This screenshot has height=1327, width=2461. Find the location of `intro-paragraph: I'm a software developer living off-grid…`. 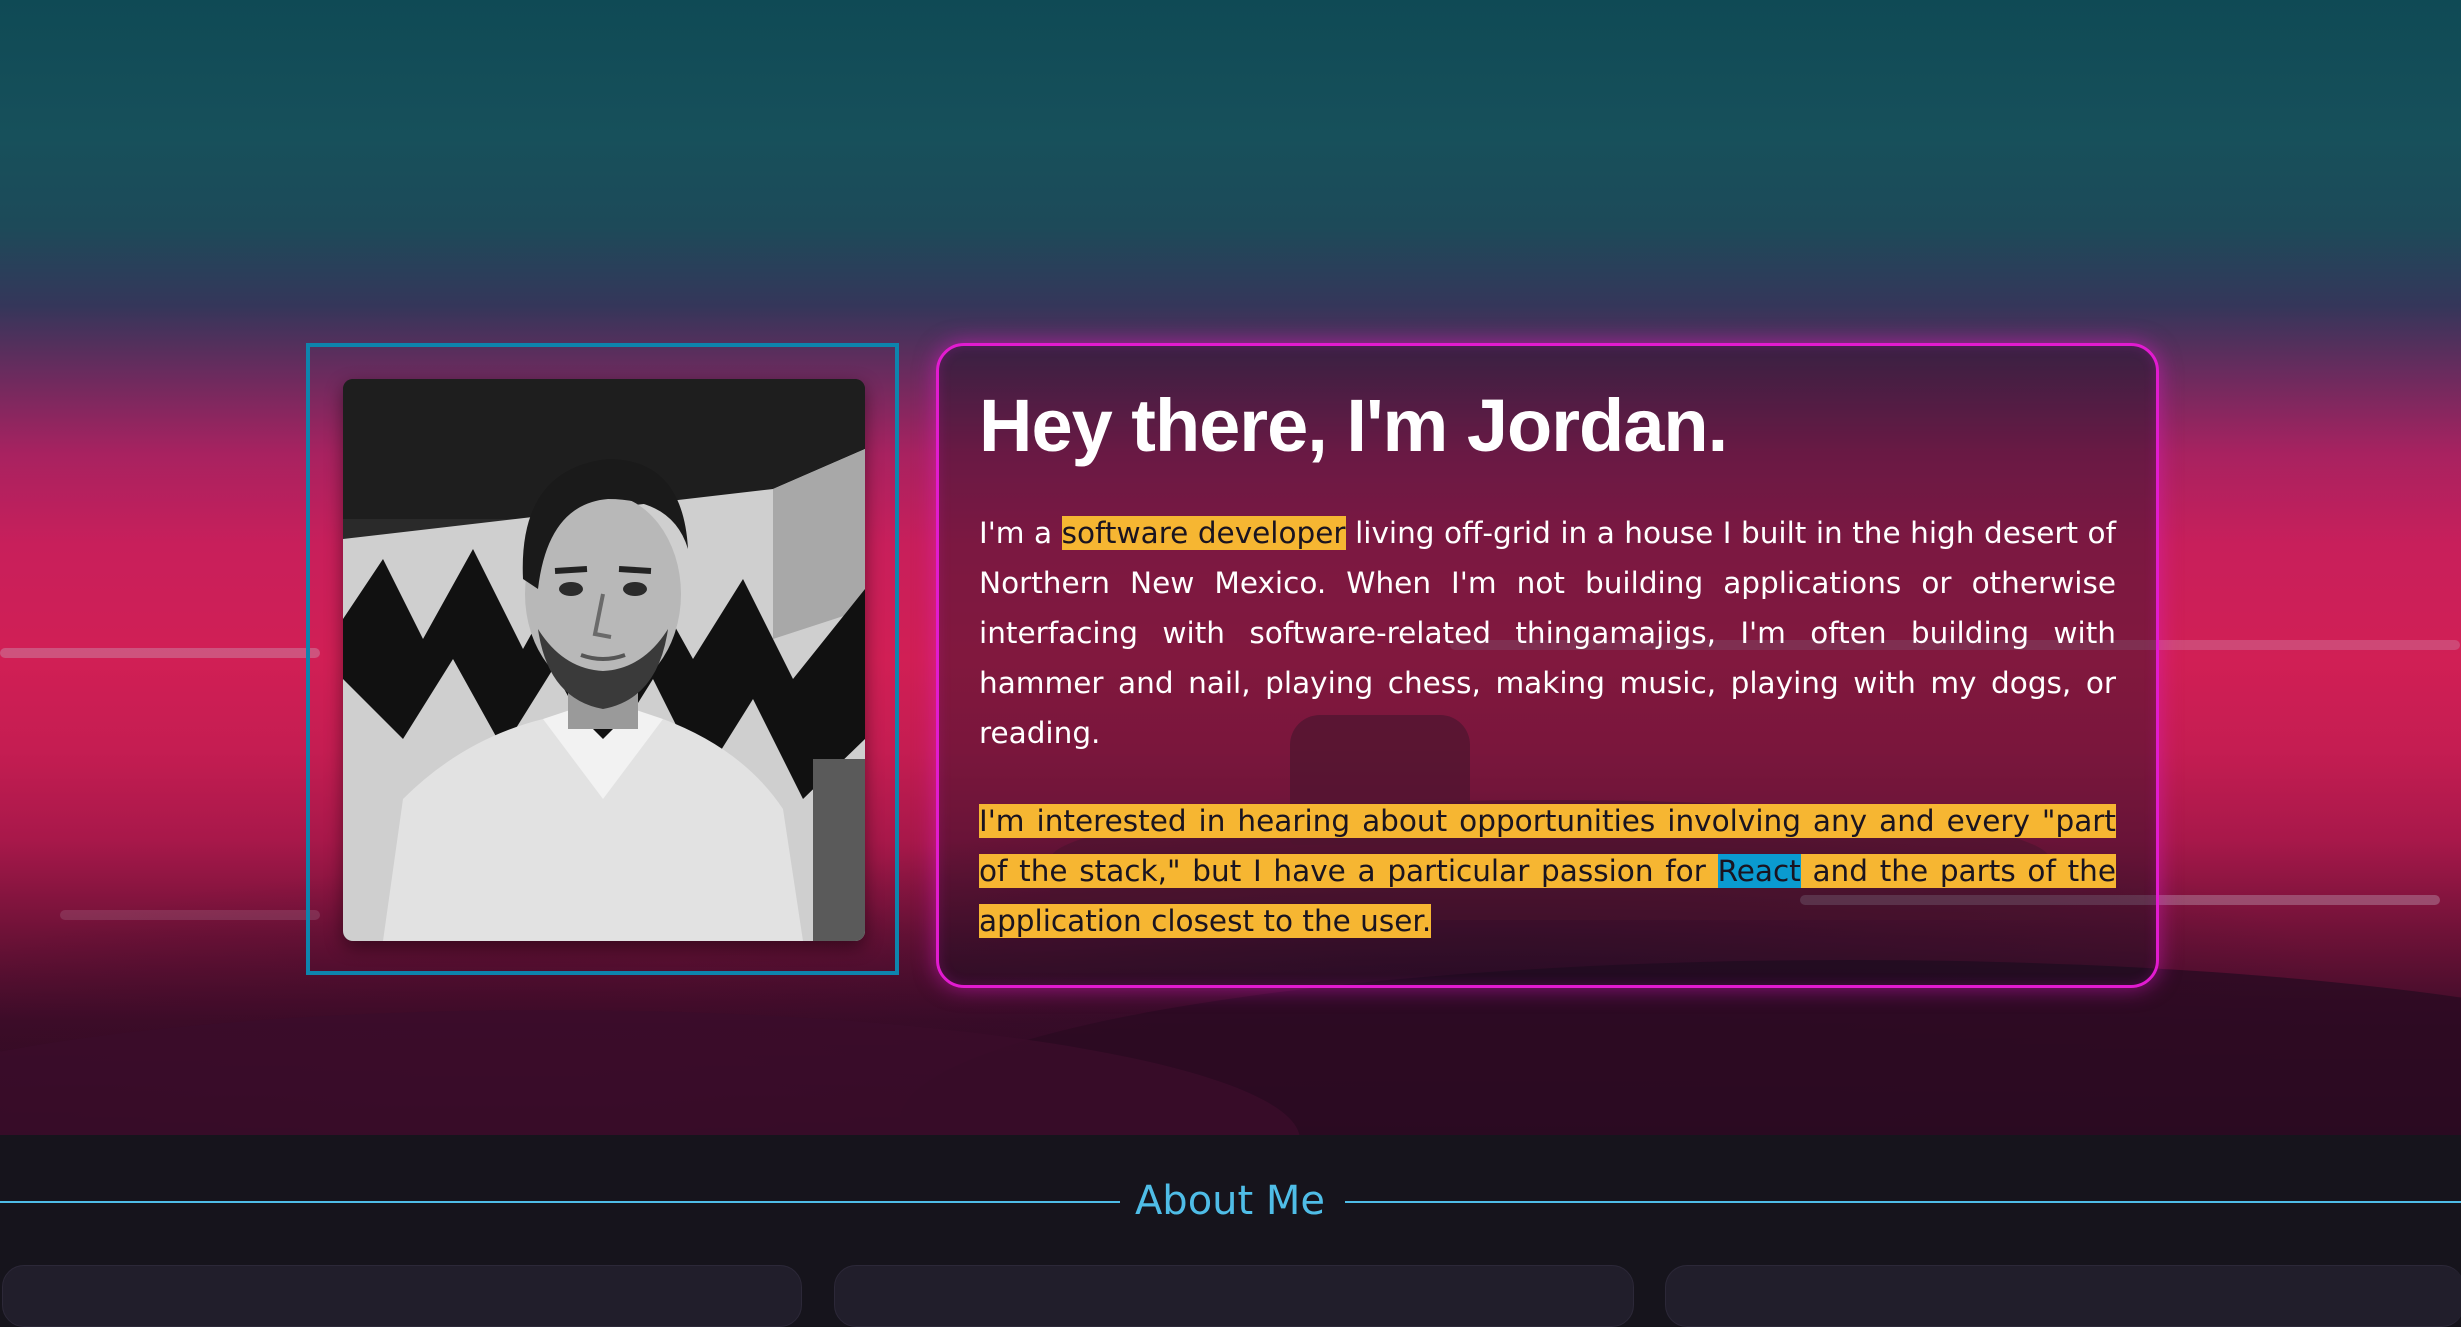

intro-paragraph: I'm a software developer living off-grid… is located at coordinates (1547, 633).